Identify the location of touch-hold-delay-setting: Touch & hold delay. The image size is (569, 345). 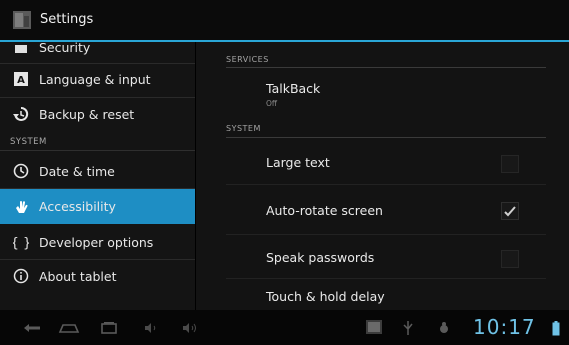
(382, 295).